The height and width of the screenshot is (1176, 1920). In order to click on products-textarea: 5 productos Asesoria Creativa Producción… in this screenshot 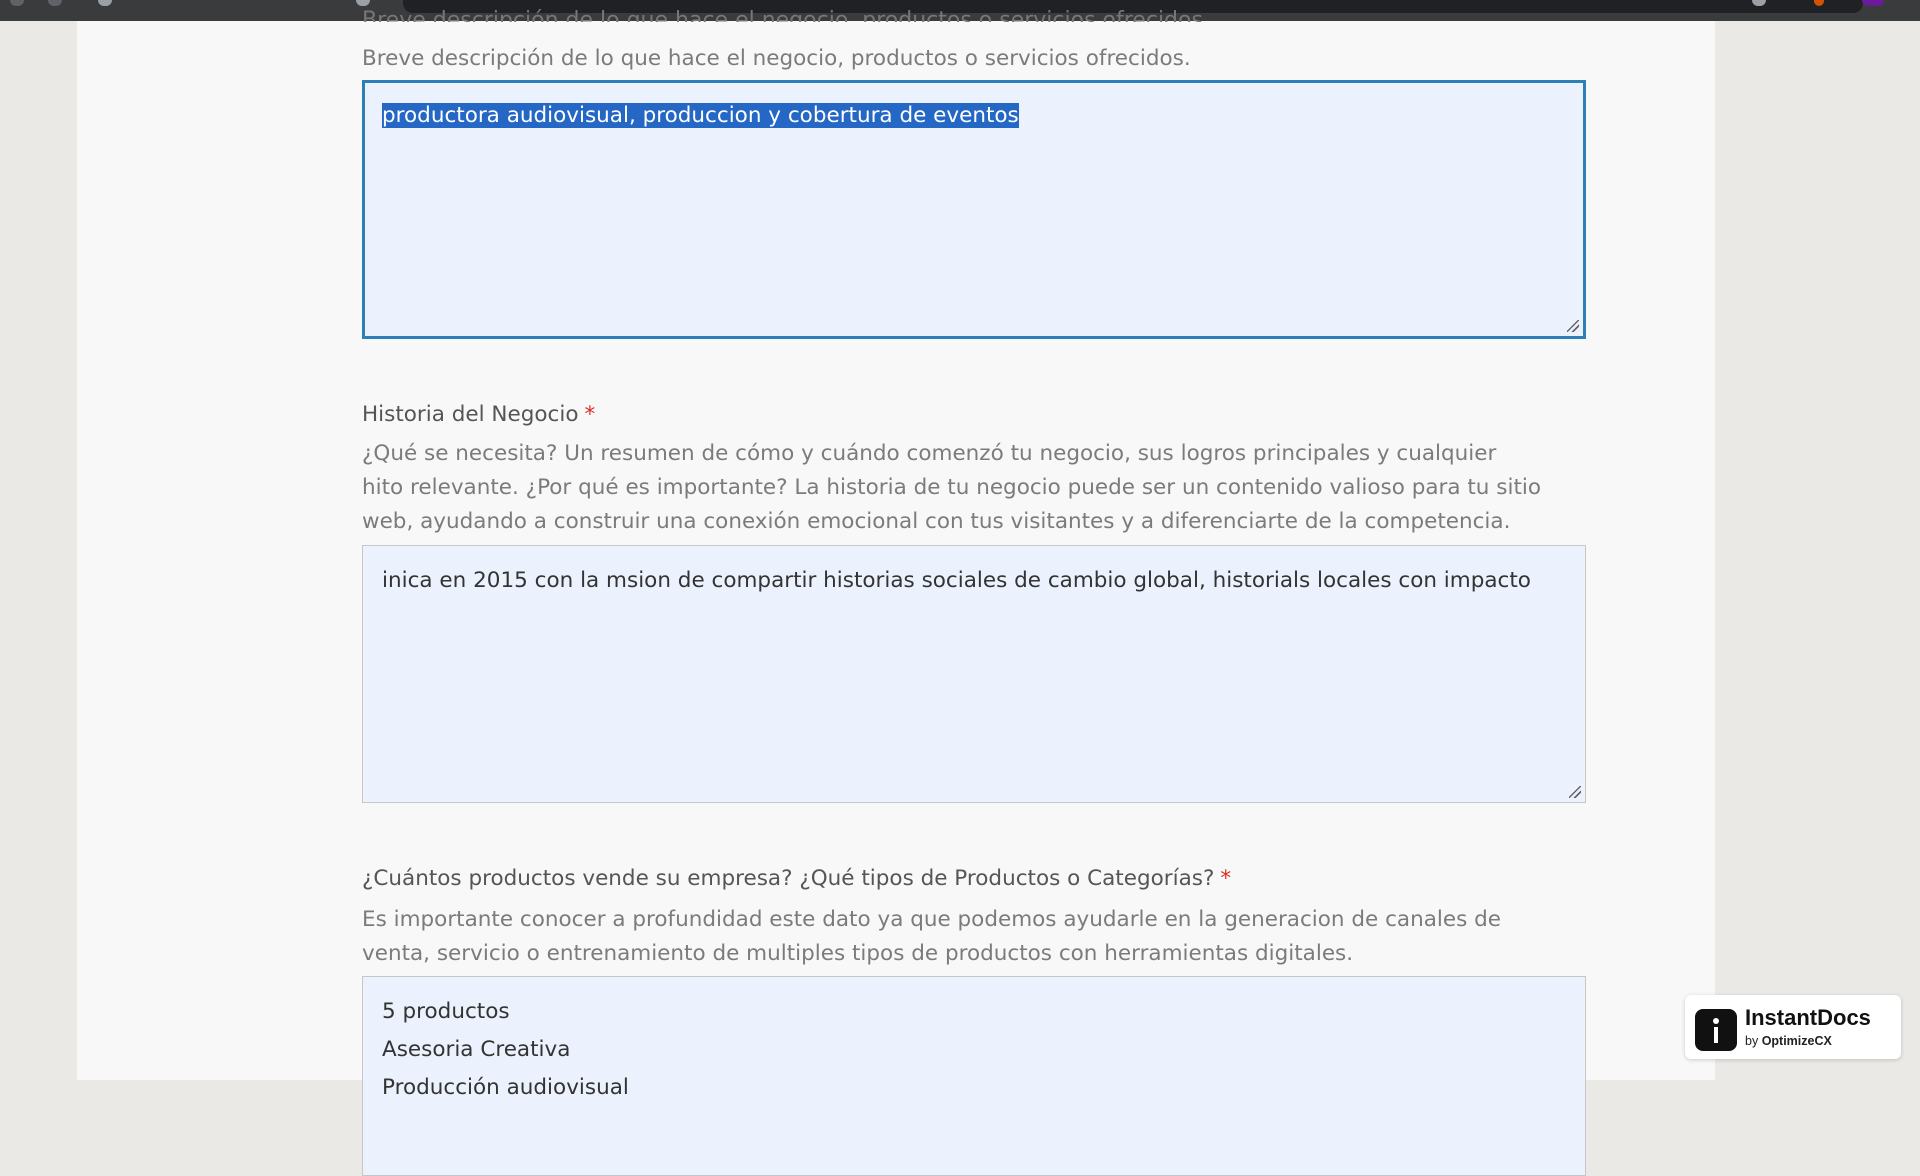, I will do `click(974, 1076)`.